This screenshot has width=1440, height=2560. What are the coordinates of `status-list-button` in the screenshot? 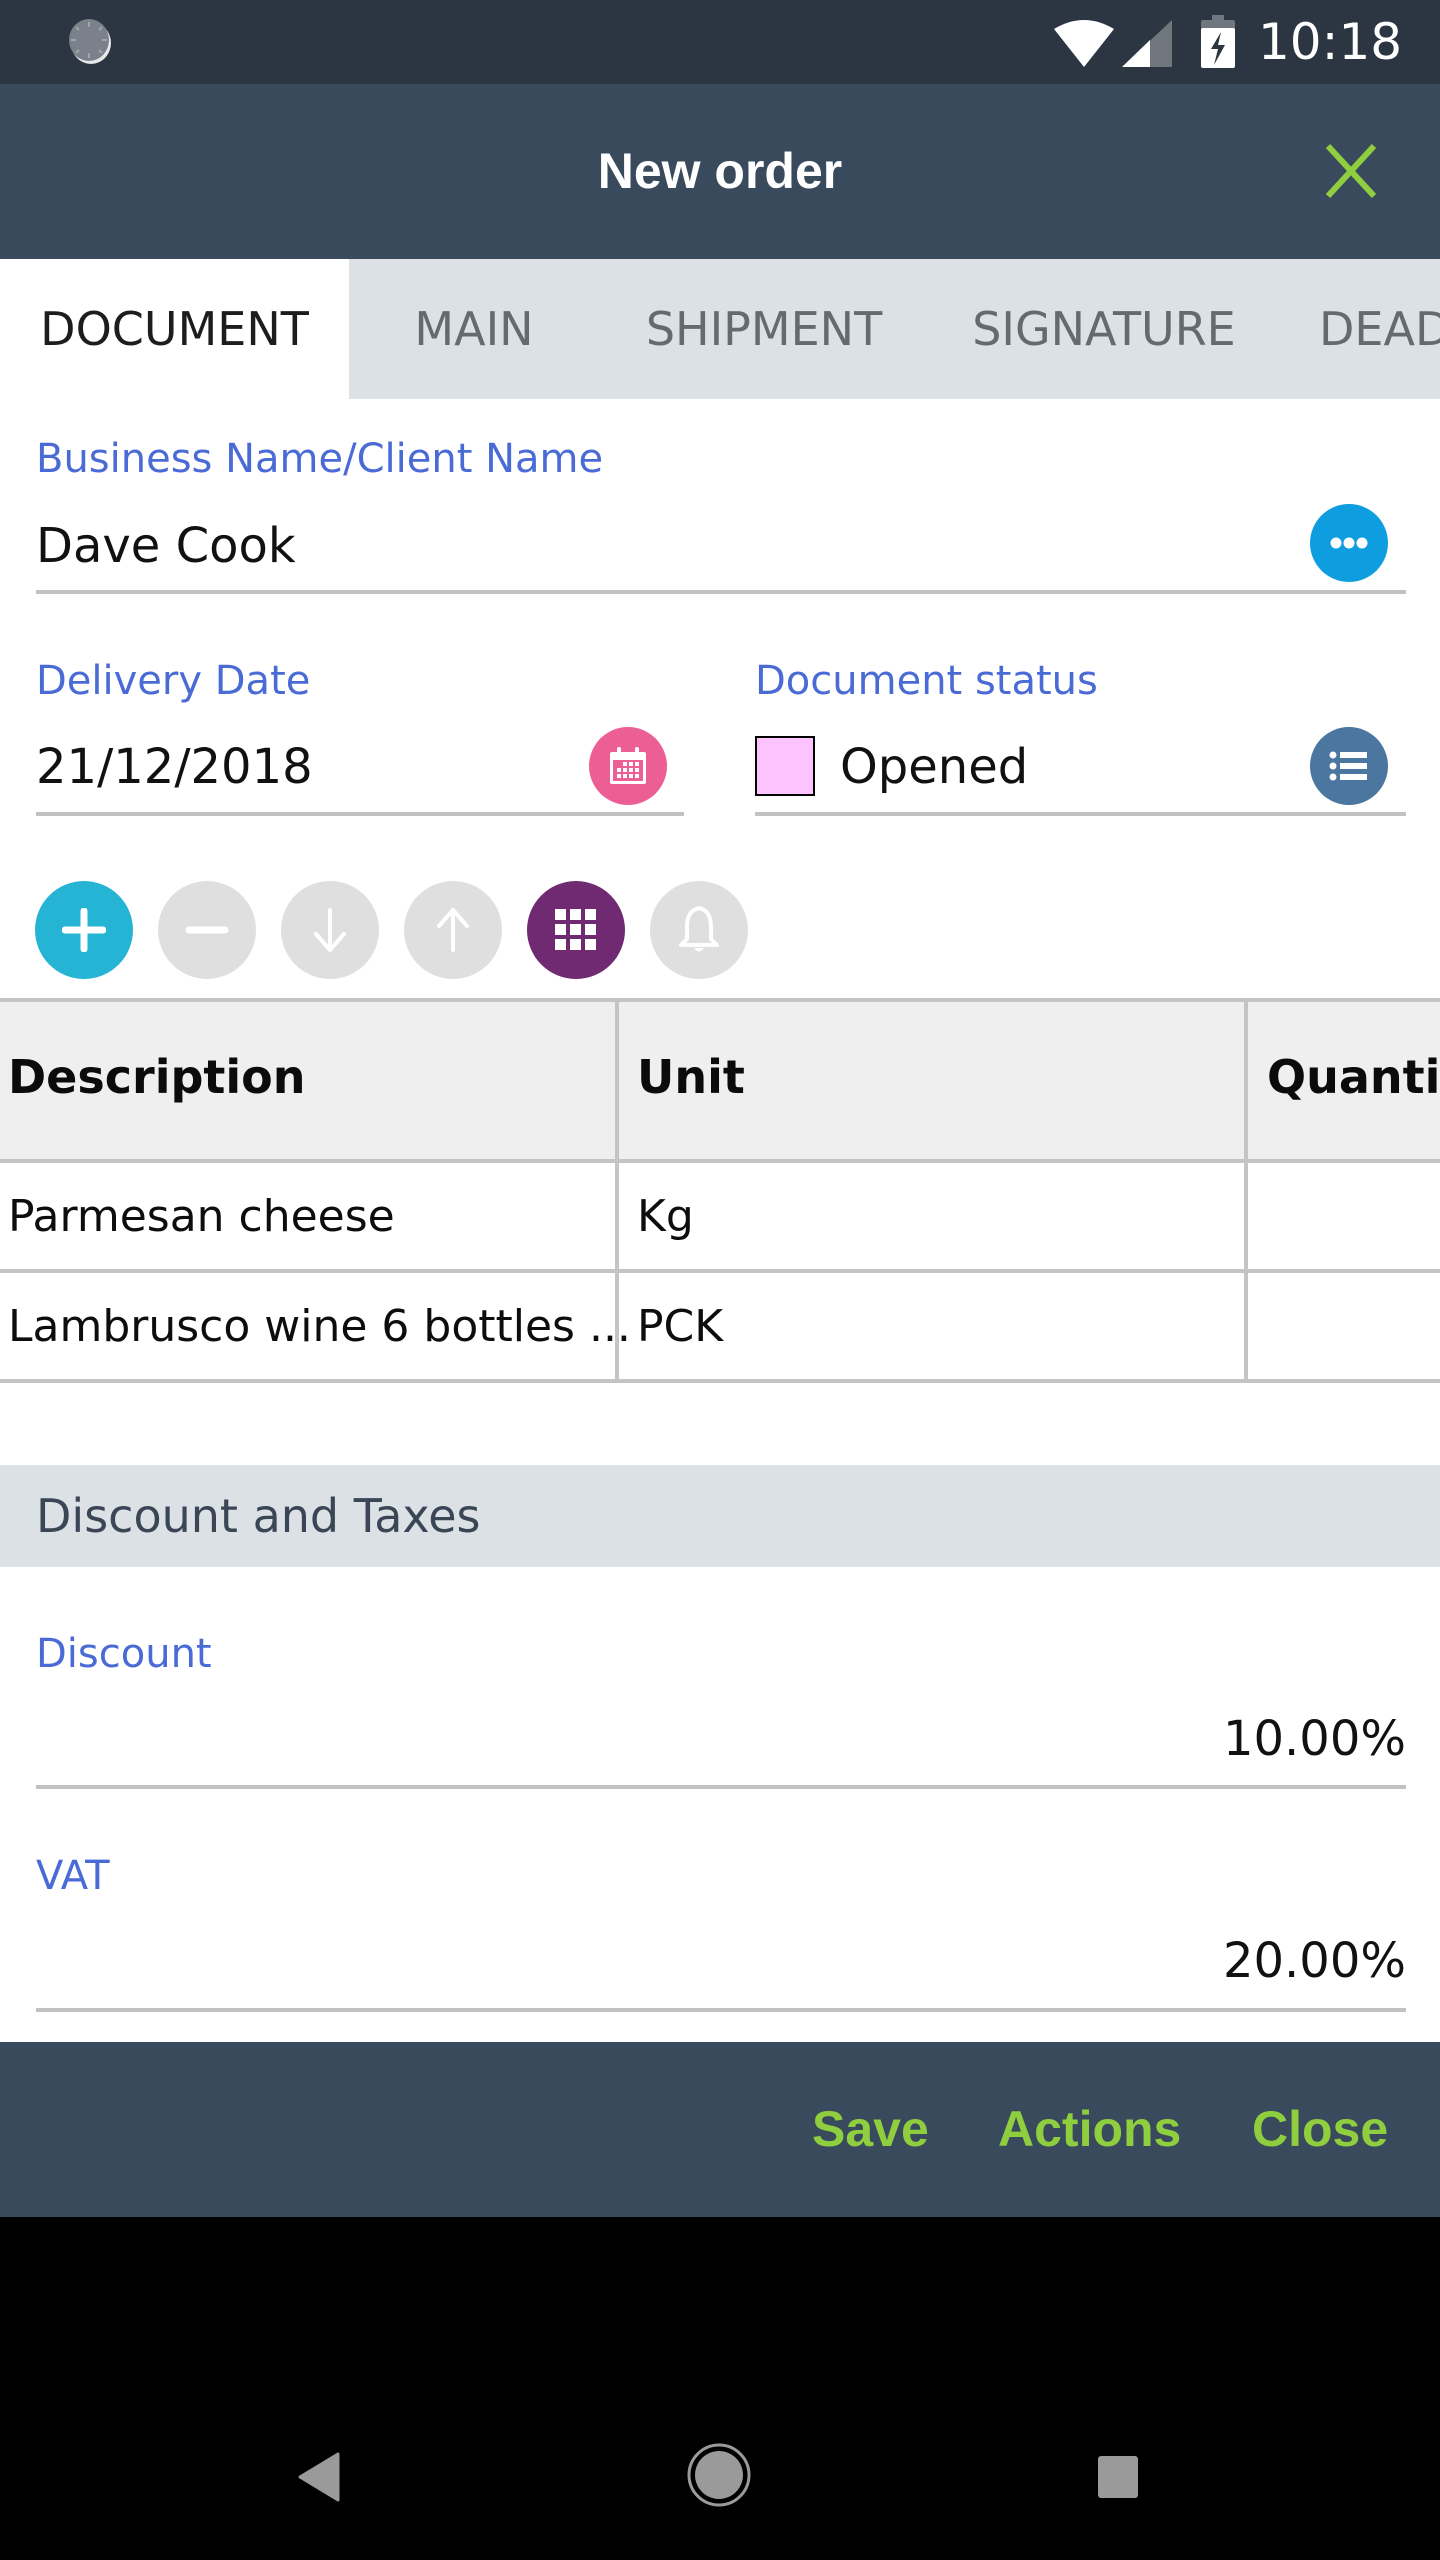 It's located at (1349, 766).